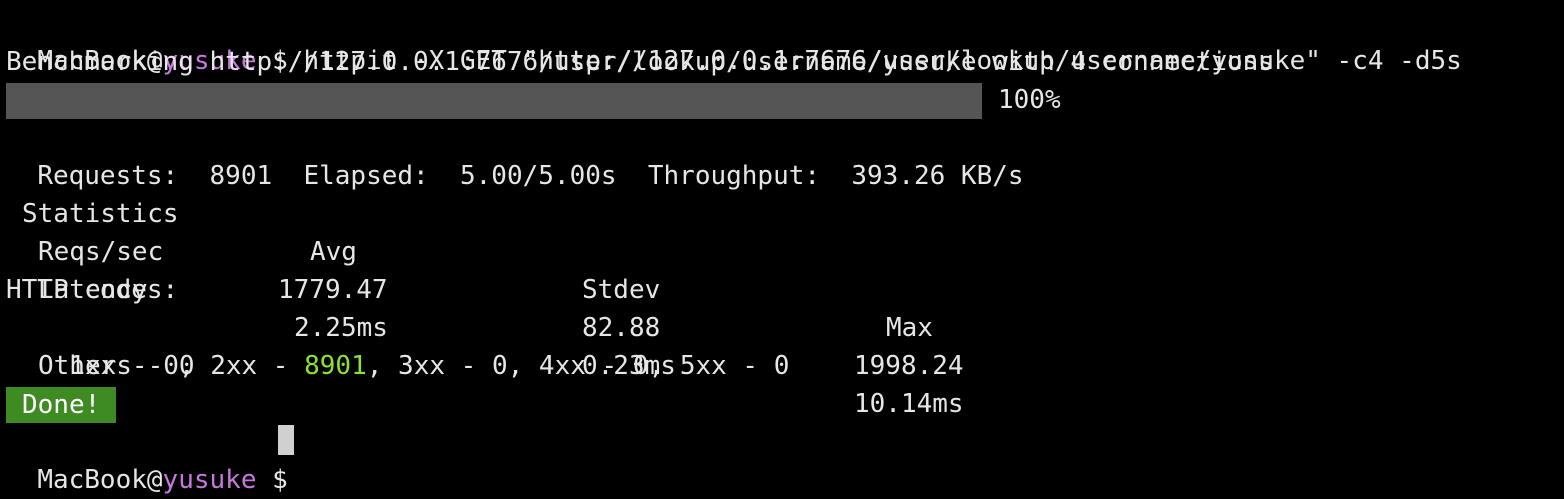 The height and width of the screenshot is (499, 1564). I want to click on progress-bar, so click(494, 101).